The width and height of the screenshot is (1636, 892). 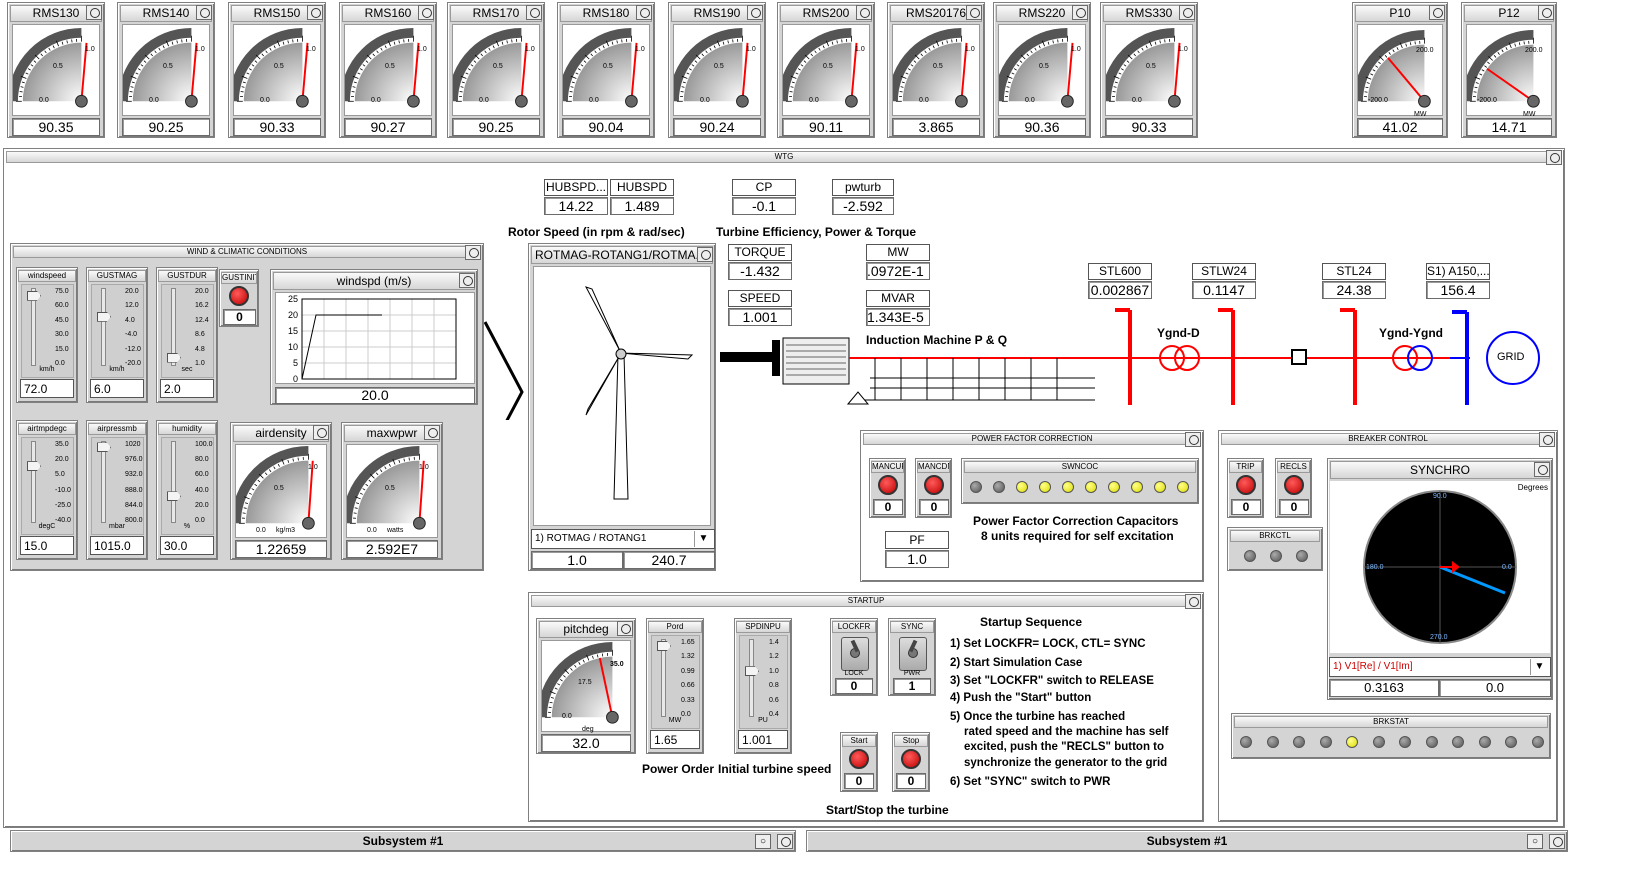 I want to click on rms-6-menu-icon, so click(x=755, y=12).